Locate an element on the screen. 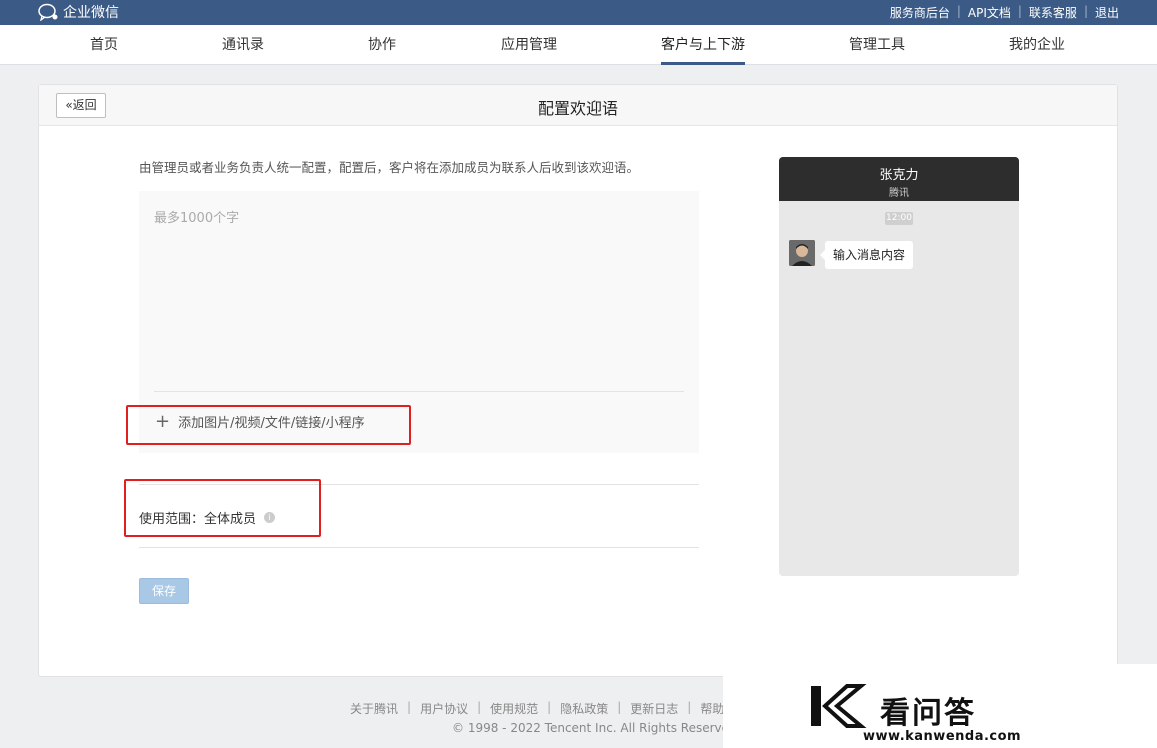  nav-item-contacts: 通讯录 is located at coordinates (243, 45).